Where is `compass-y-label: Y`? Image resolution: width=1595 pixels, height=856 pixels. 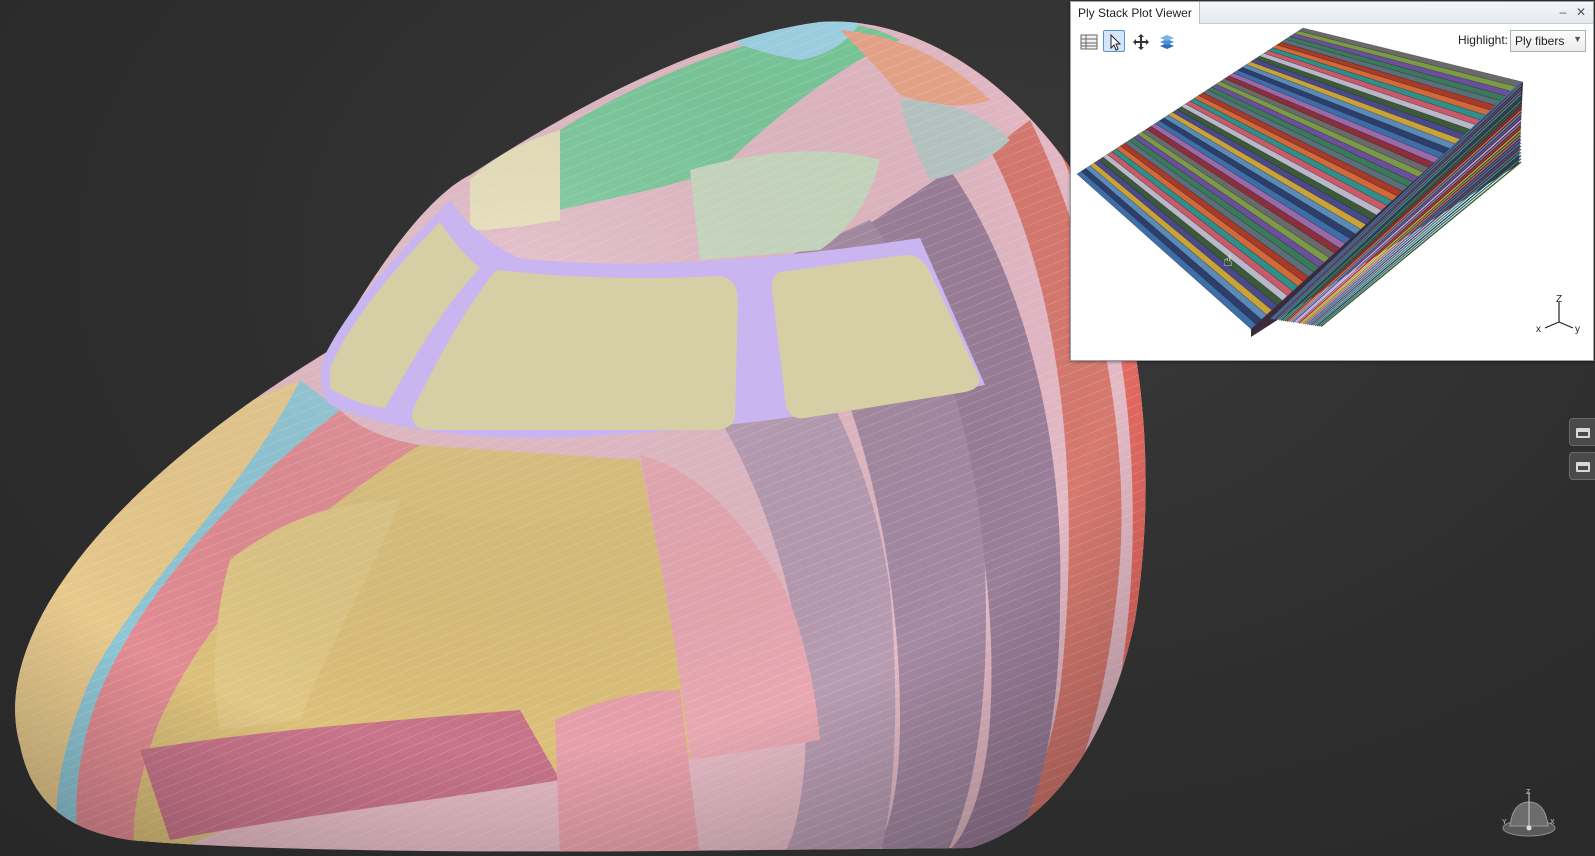
compass-y-label: Y is located at coordinates (1504, 822).